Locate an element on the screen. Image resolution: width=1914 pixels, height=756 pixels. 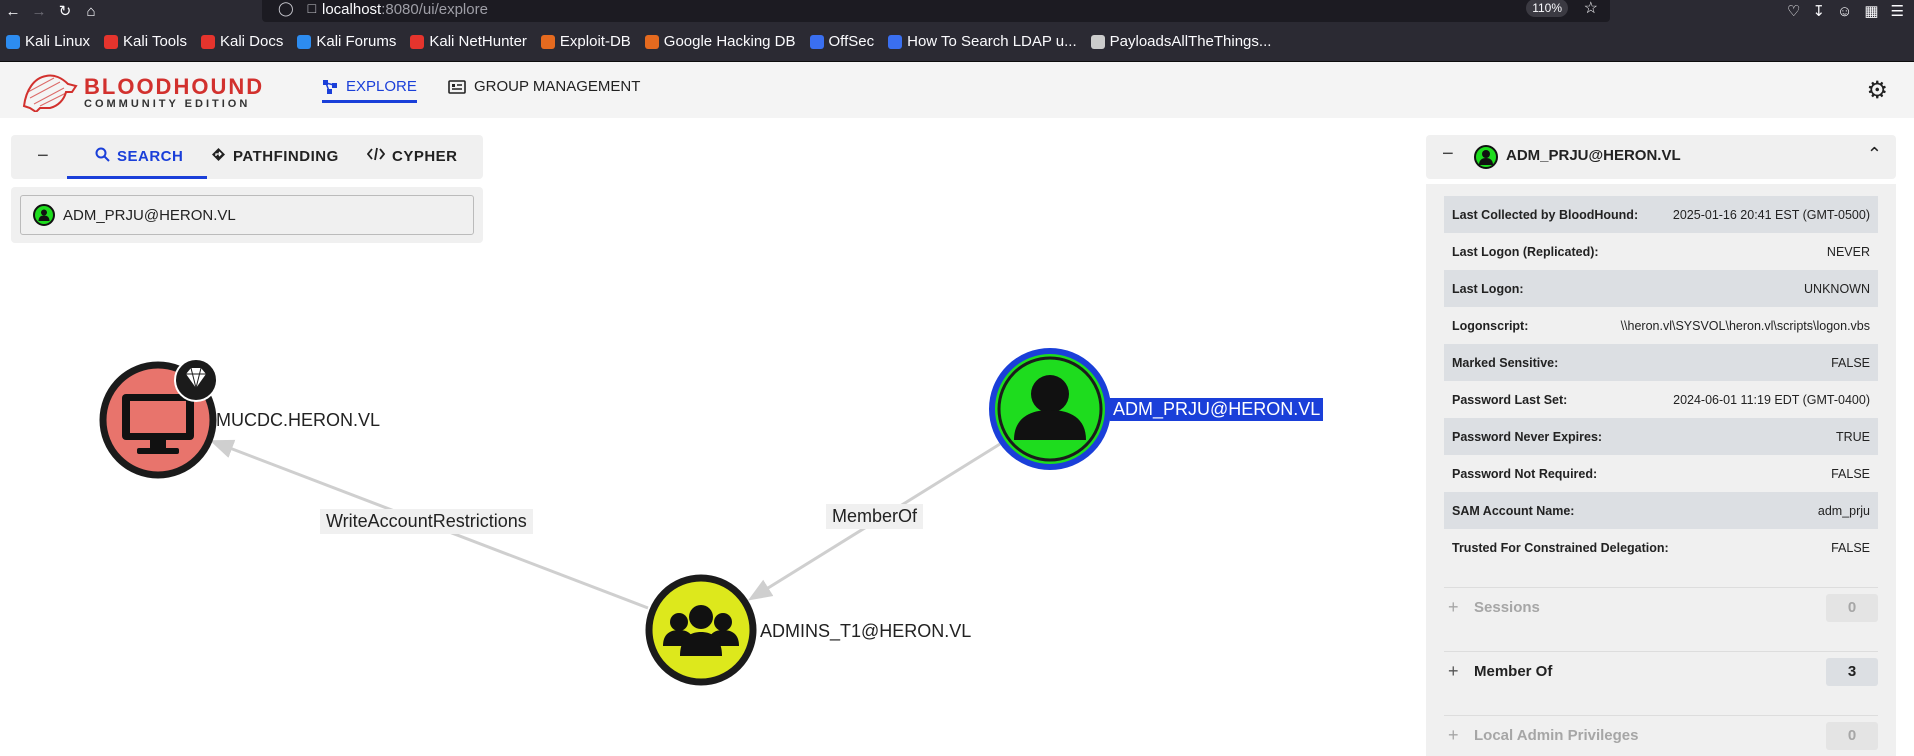
bookmark-item: Kali Forums is located at coordinates (346, 41).